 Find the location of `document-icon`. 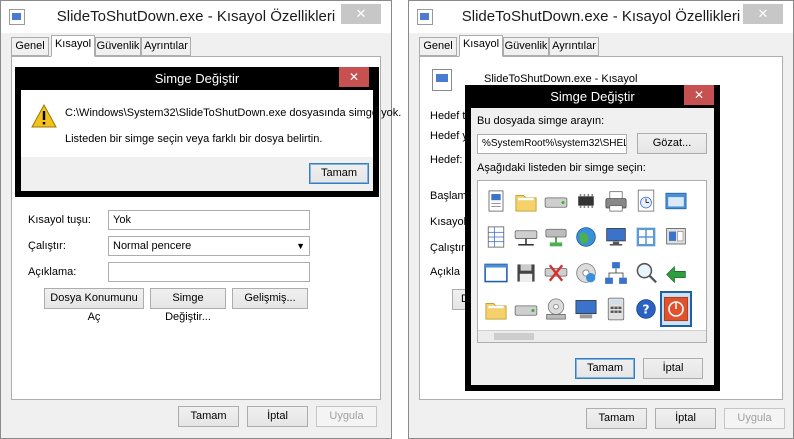

document-icon is located at coordinates (496, 201).